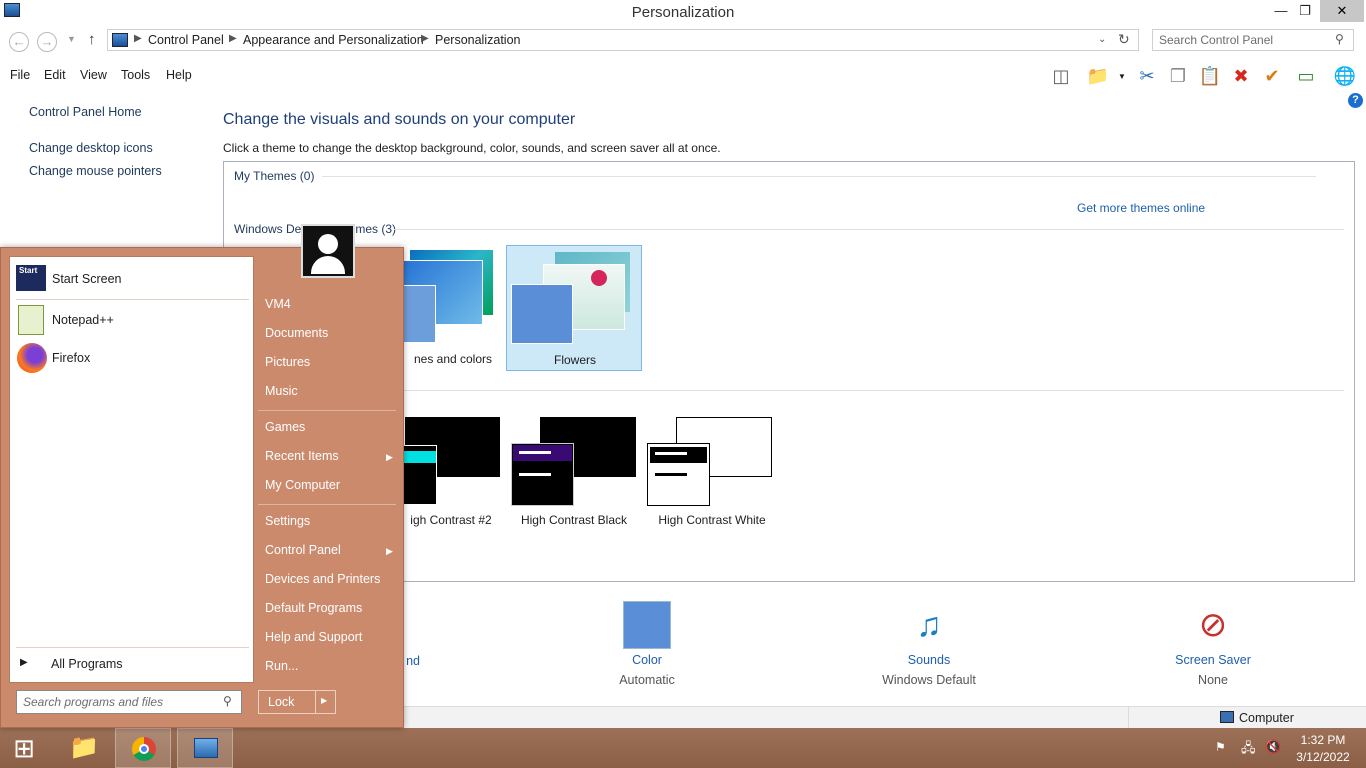  I want to click on title-bar: Personalization — ❐ ✕, so click(683, 12).